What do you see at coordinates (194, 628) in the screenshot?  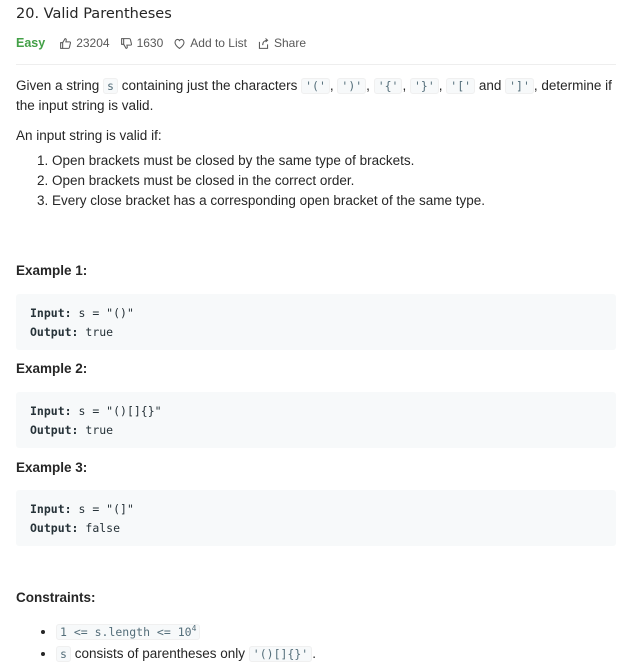 I see `constraint-exponent: 4` at bounding box center [194, 628].